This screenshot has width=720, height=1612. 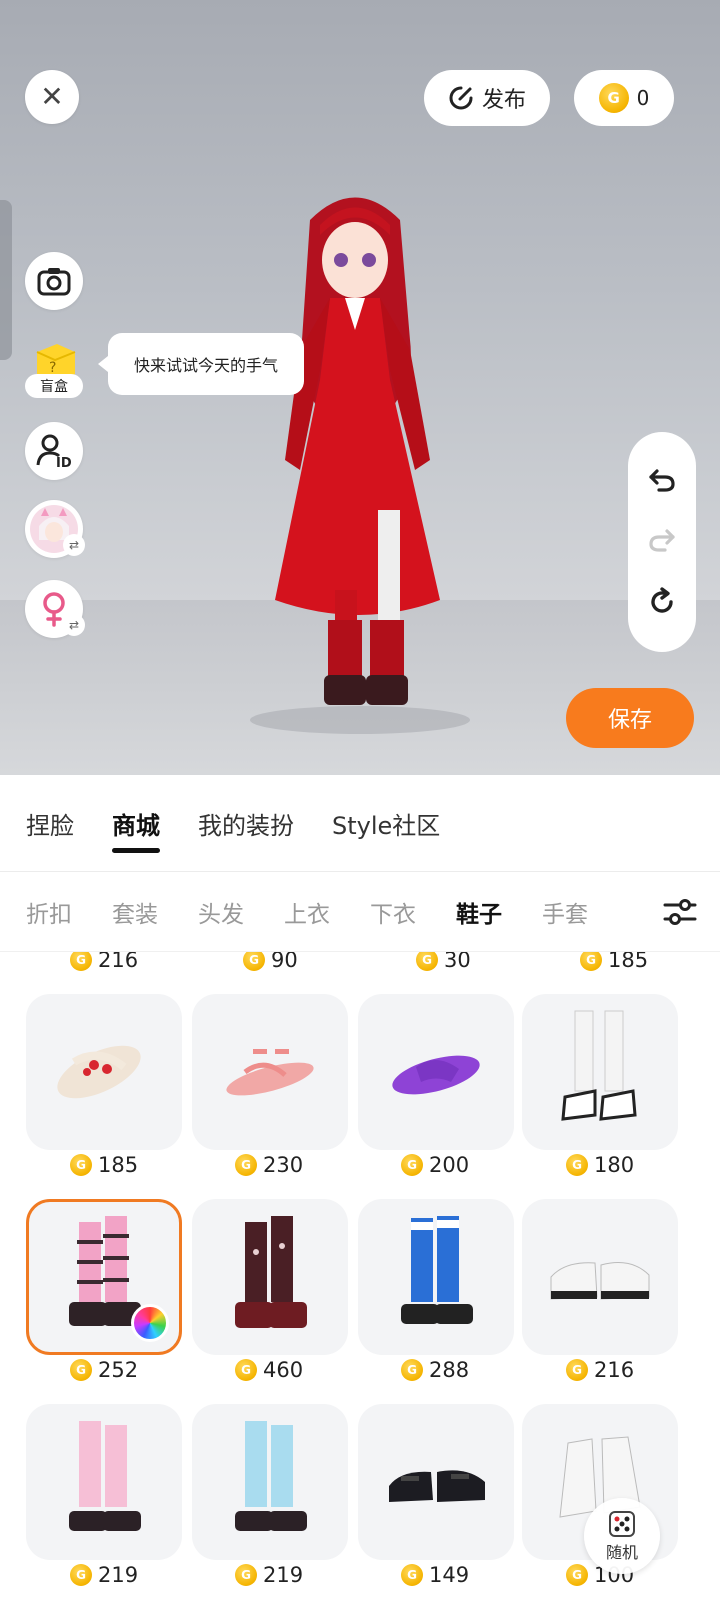 I want to click on tab-shop: 商城, so click(x=136, y=823).